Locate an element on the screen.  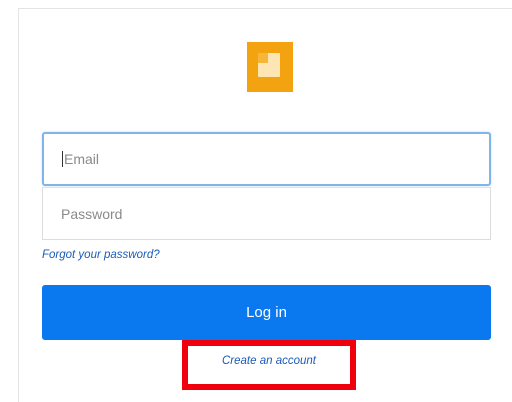
login-button: Log in is located at coordinates (266, 312).